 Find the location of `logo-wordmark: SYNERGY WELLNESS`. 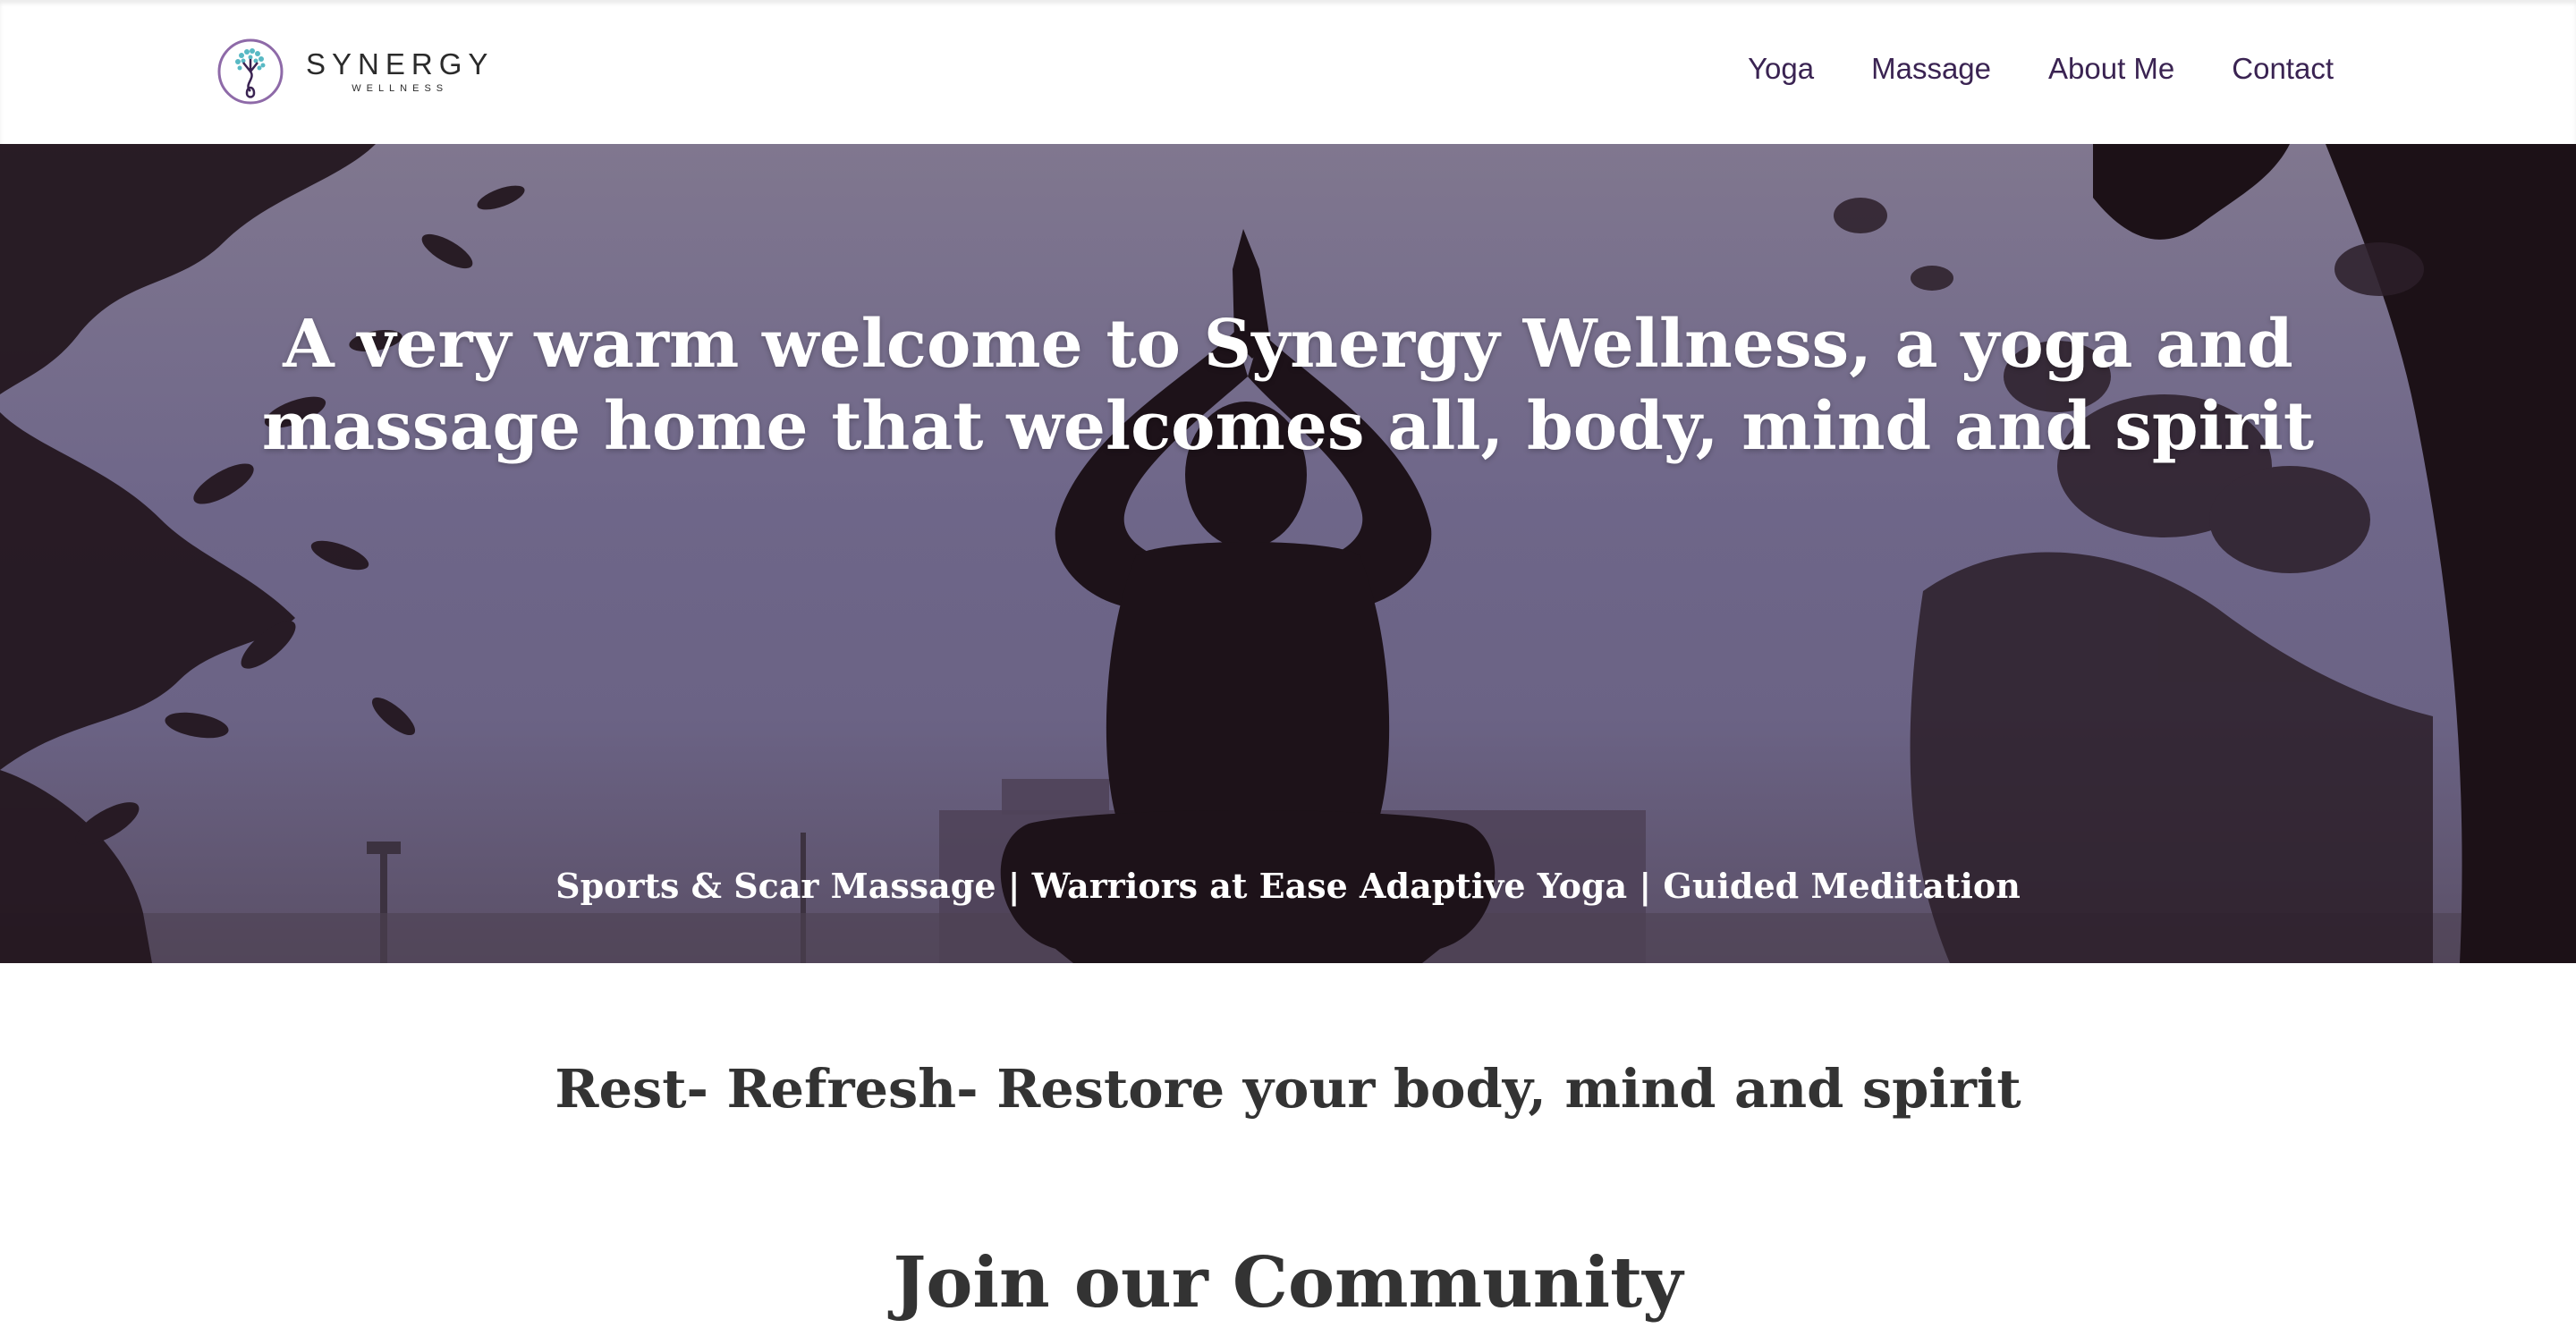

logo-wordmark: SYNERGY WELLNESS is located at coordinates (400, 71).